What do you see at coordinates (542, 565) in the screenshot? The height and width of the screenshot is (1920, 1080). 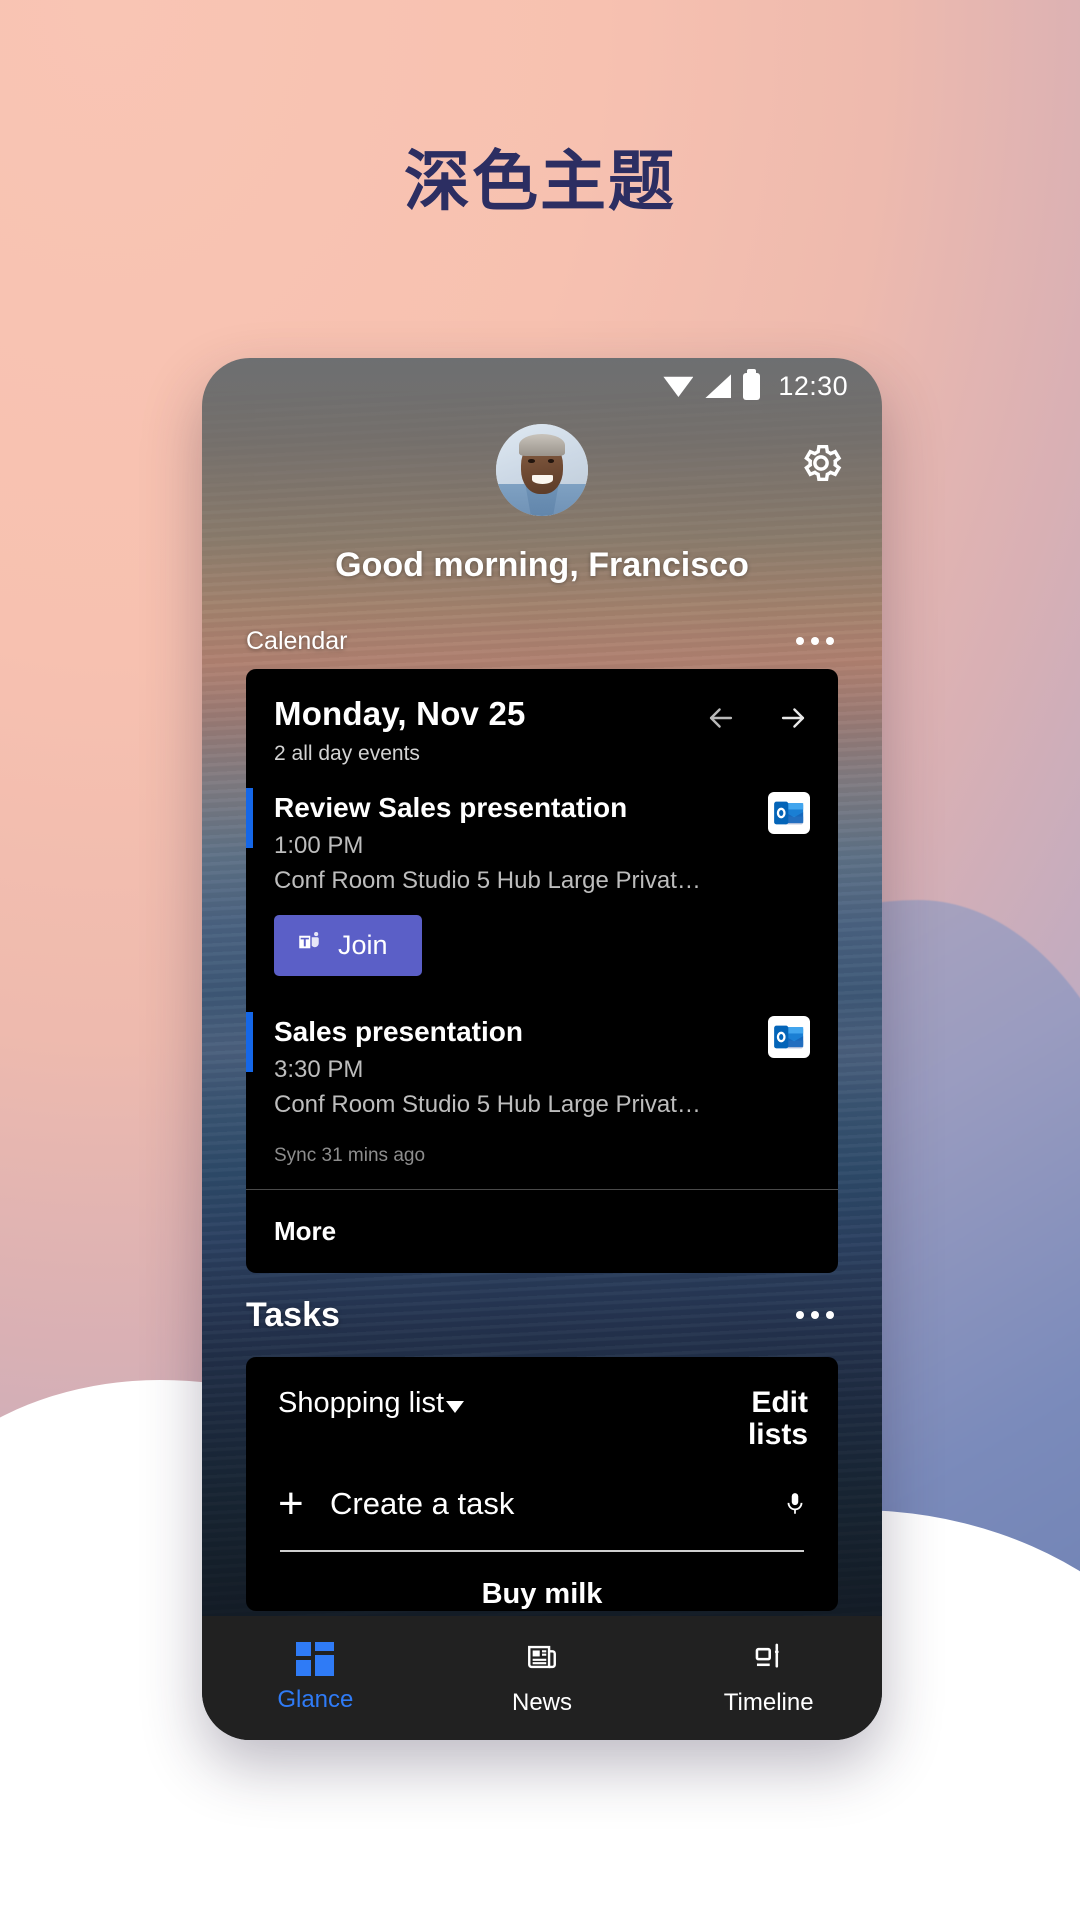 I see `greeting-text: Good morning, Francisco` at bounding box center [542, 565].